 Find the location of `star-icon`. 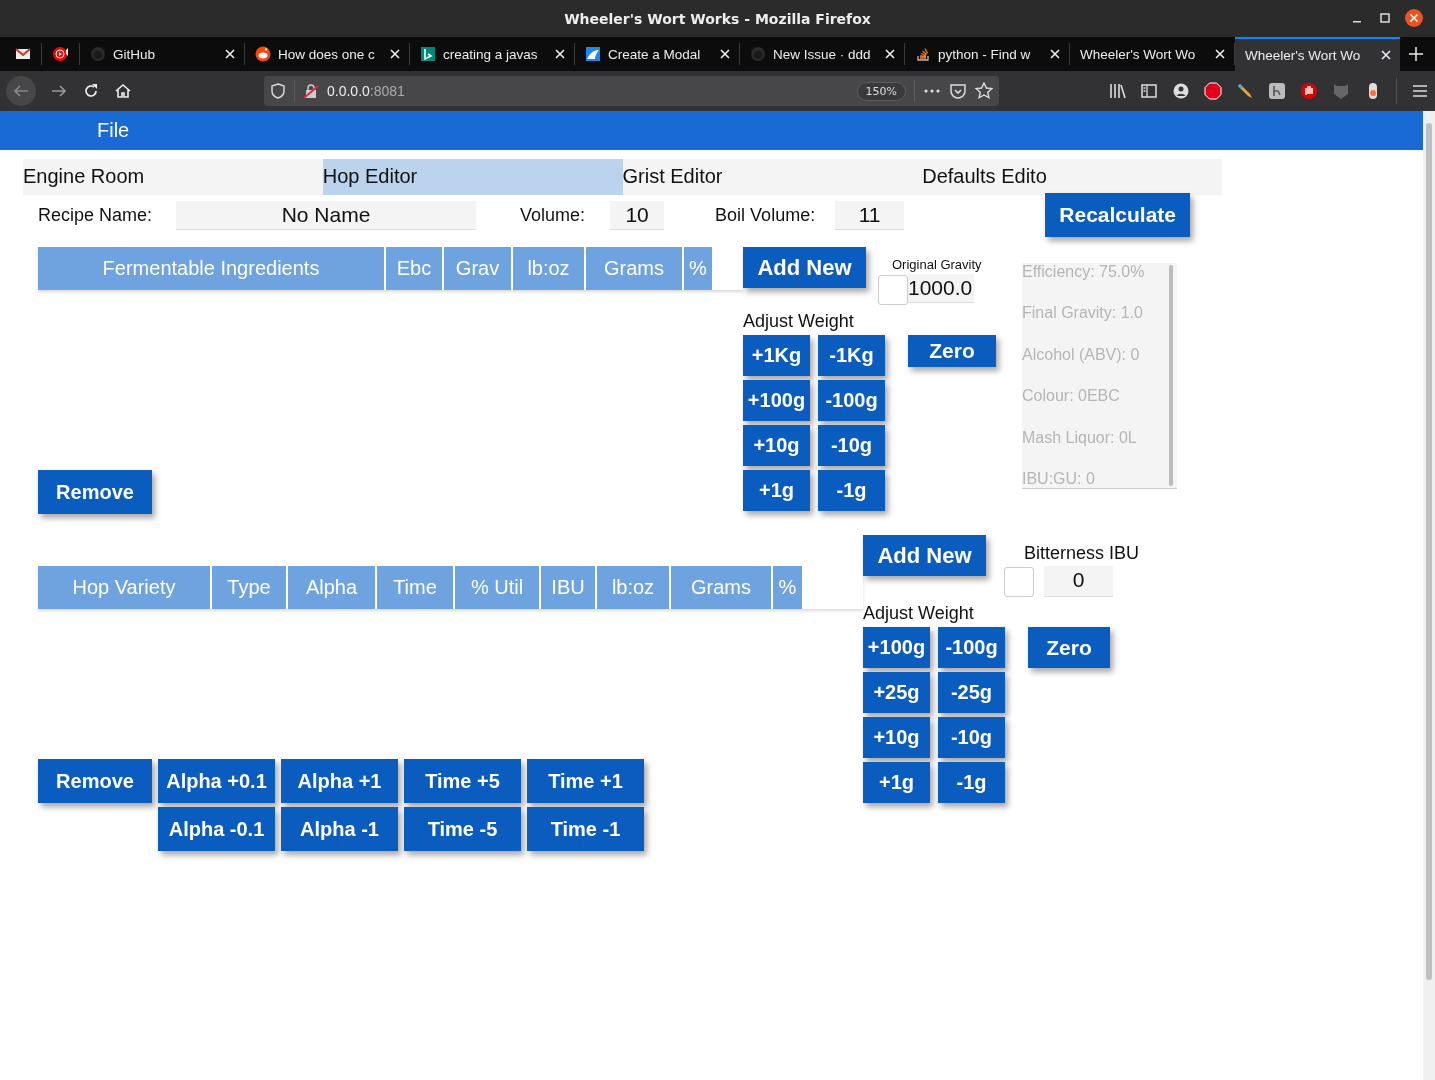

star-icon is located at coordinates (984, 91).